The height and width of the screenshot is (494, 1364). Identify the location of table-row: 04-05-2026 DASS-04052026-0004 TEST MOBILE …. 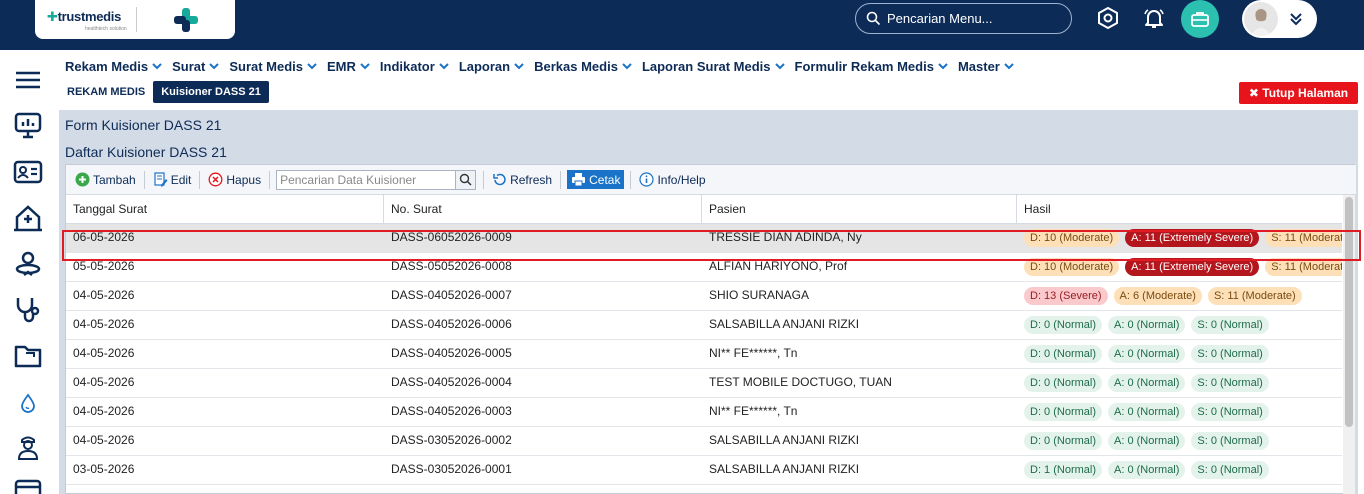
(704, 383).